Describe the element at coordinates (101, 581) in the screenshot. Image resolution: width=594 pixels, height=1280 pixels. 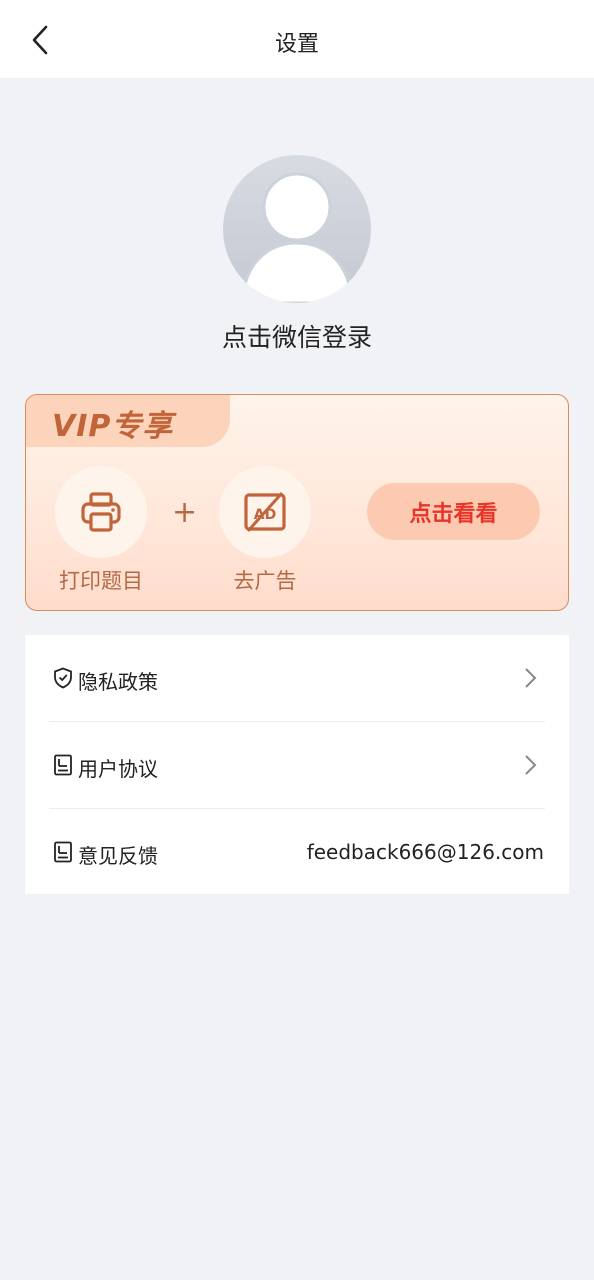
I see `print-feature-label: 打印题目` at that location.